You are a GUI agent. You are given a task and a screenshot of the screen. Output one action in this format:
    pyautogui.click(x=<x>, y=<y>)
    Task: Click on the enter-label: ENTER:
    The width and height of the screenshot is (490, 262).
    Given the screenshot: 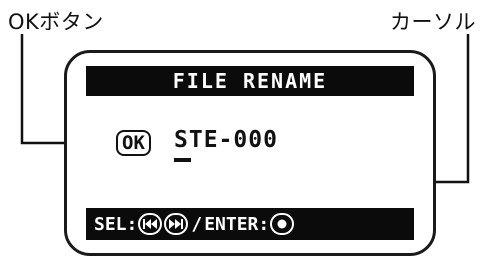 What is the action you would take?
    pyautogui.click(x=237, y=224)
    